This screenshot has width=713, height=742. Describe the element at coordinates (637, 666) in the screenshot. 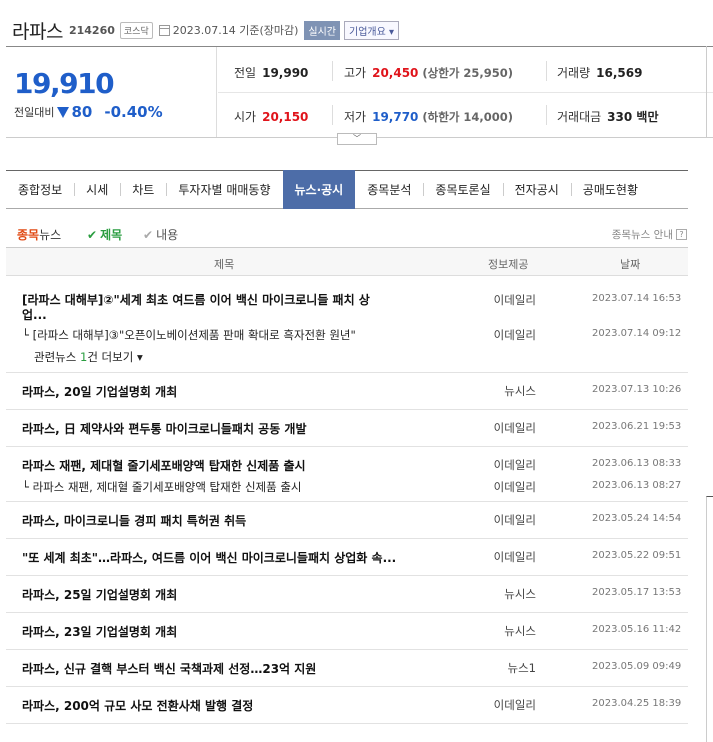

I see `news-date: 2023.05.09 09:49` at that location.